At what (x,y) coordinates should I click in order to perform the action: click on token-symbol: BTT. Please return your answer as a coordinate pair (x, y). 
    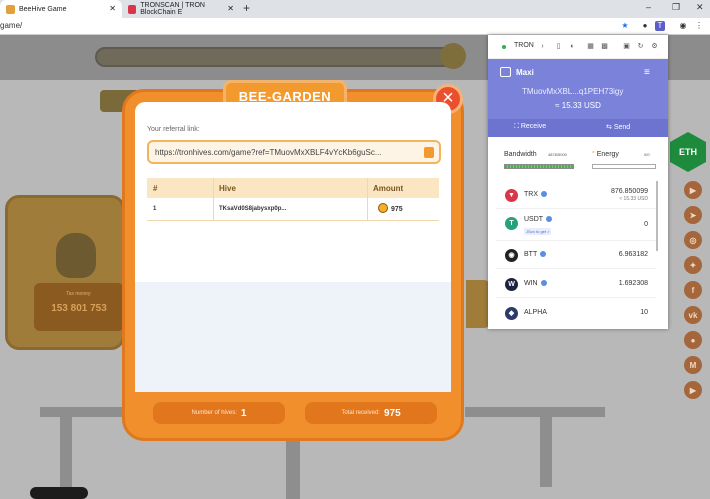
    Looking at the image, I should click on (535, 254).